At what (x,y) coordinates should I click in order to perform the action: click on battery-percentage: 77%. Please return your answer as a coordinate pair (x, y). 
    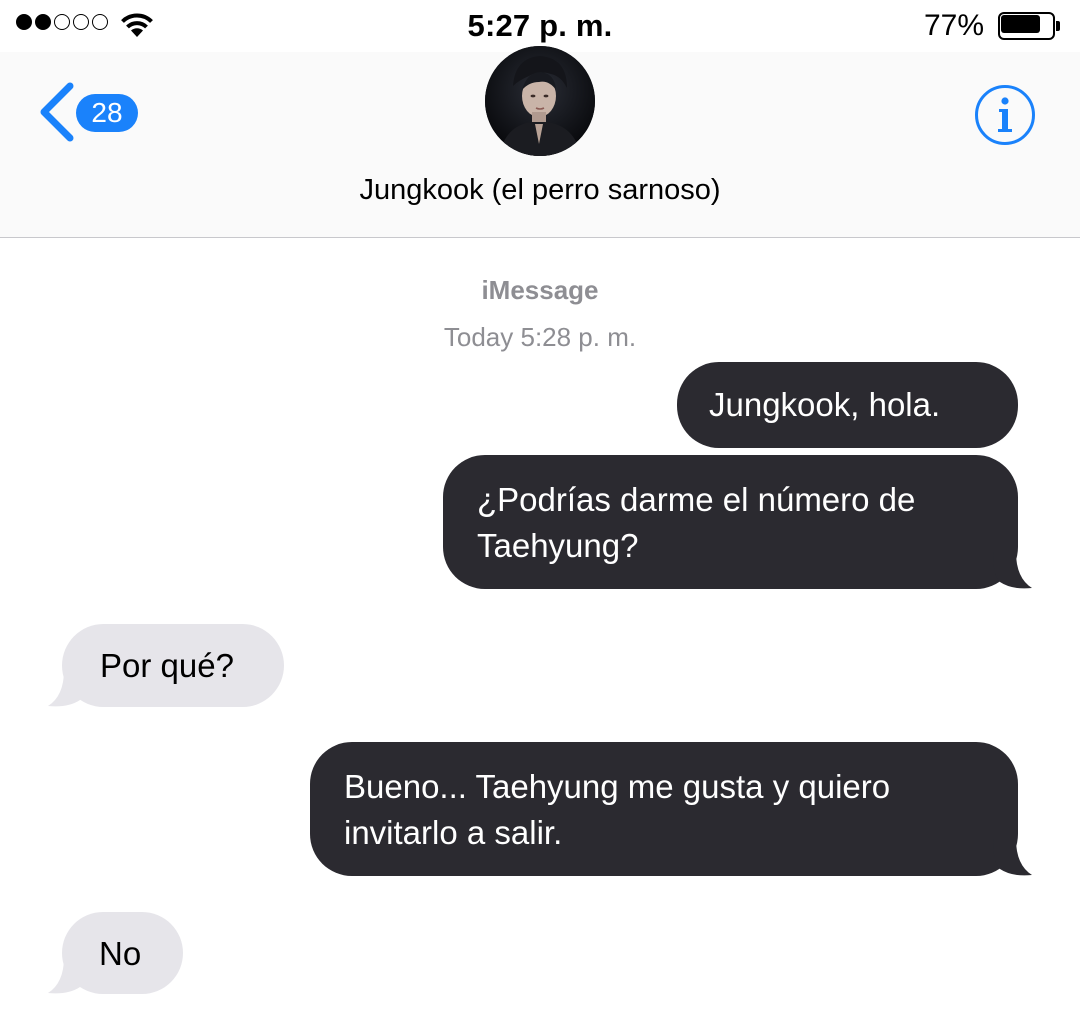
    Looking at the image, I should click on (953, 25).